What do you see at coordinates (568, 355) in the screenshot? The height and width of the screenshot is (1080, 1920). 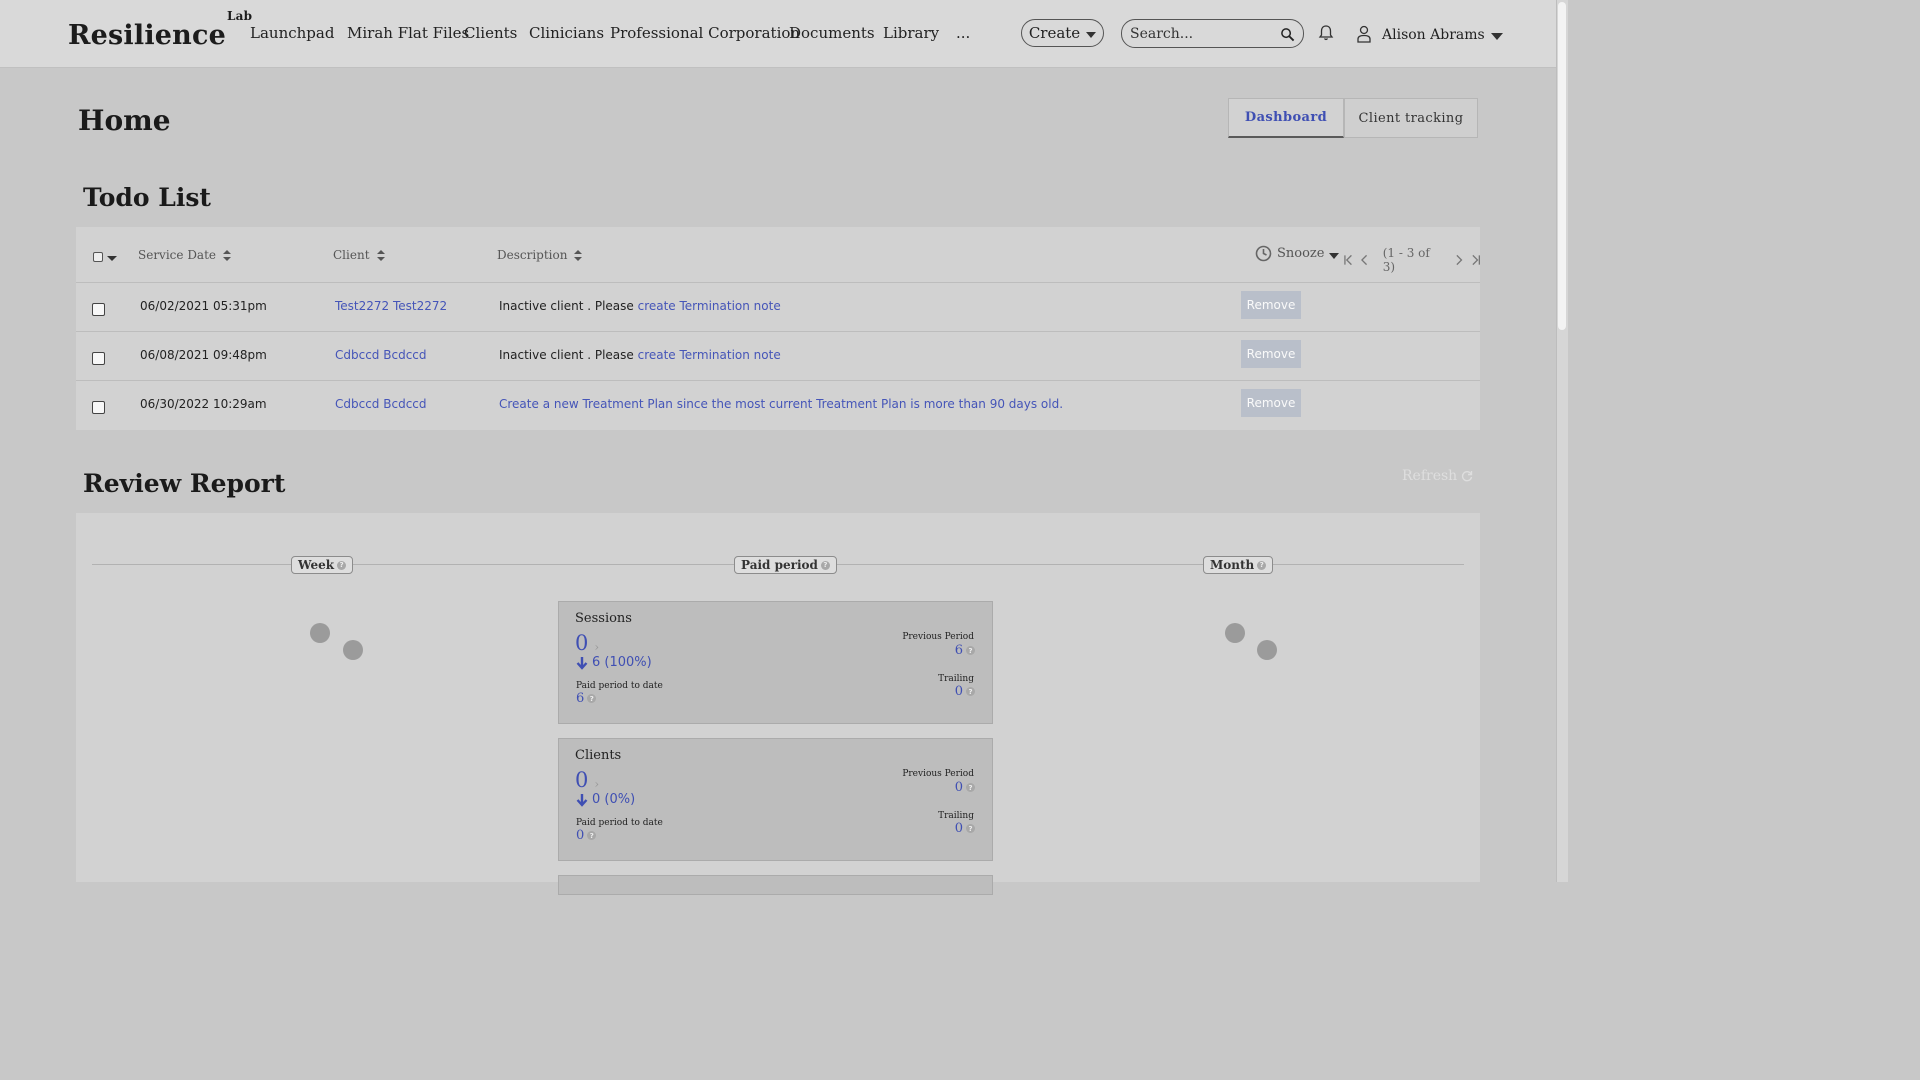 I see `description-text: Inactive client . Please` at bounding box center [568, 355].